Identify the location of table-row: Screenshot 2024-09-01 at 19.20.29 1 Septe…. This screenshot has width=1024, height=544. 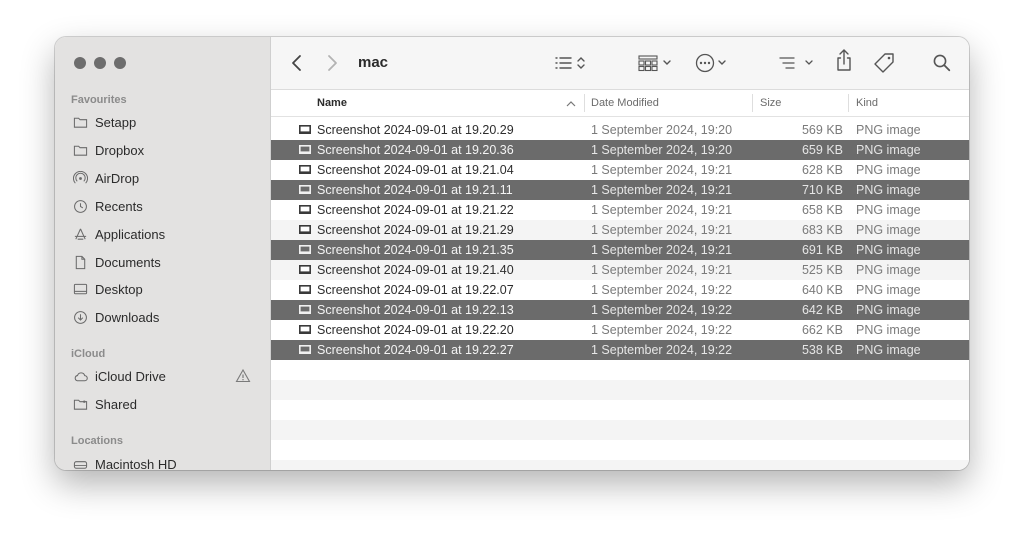
(620, 130).